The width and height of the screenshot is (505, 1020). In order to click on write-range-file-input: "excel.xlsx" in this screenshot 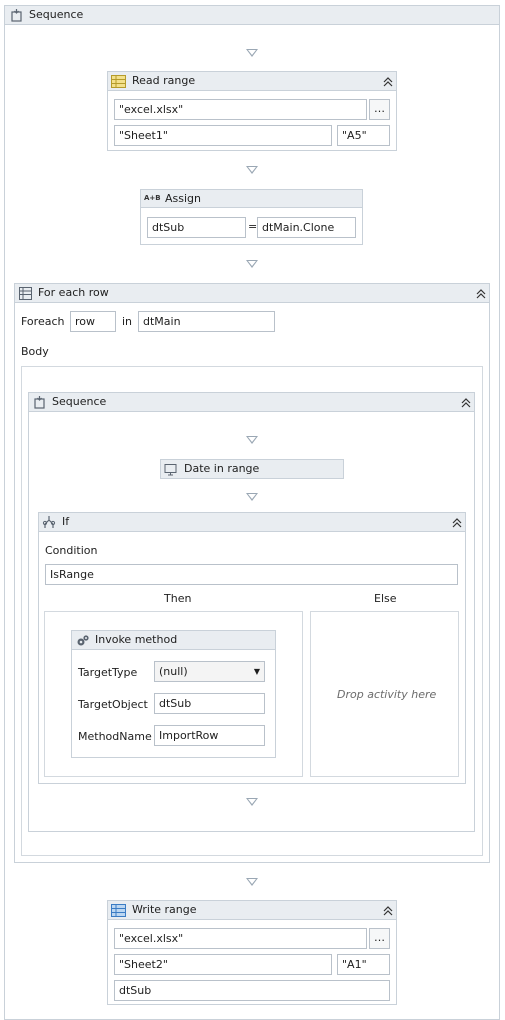, I will do `click(240, 938)`.